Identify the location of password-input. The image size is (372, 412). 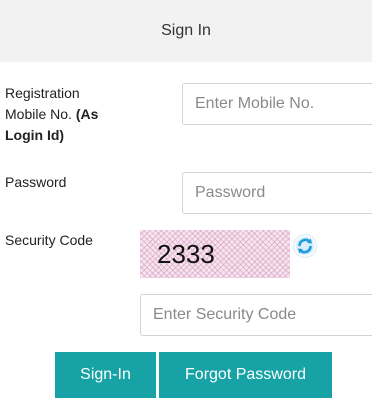
(277, 193).